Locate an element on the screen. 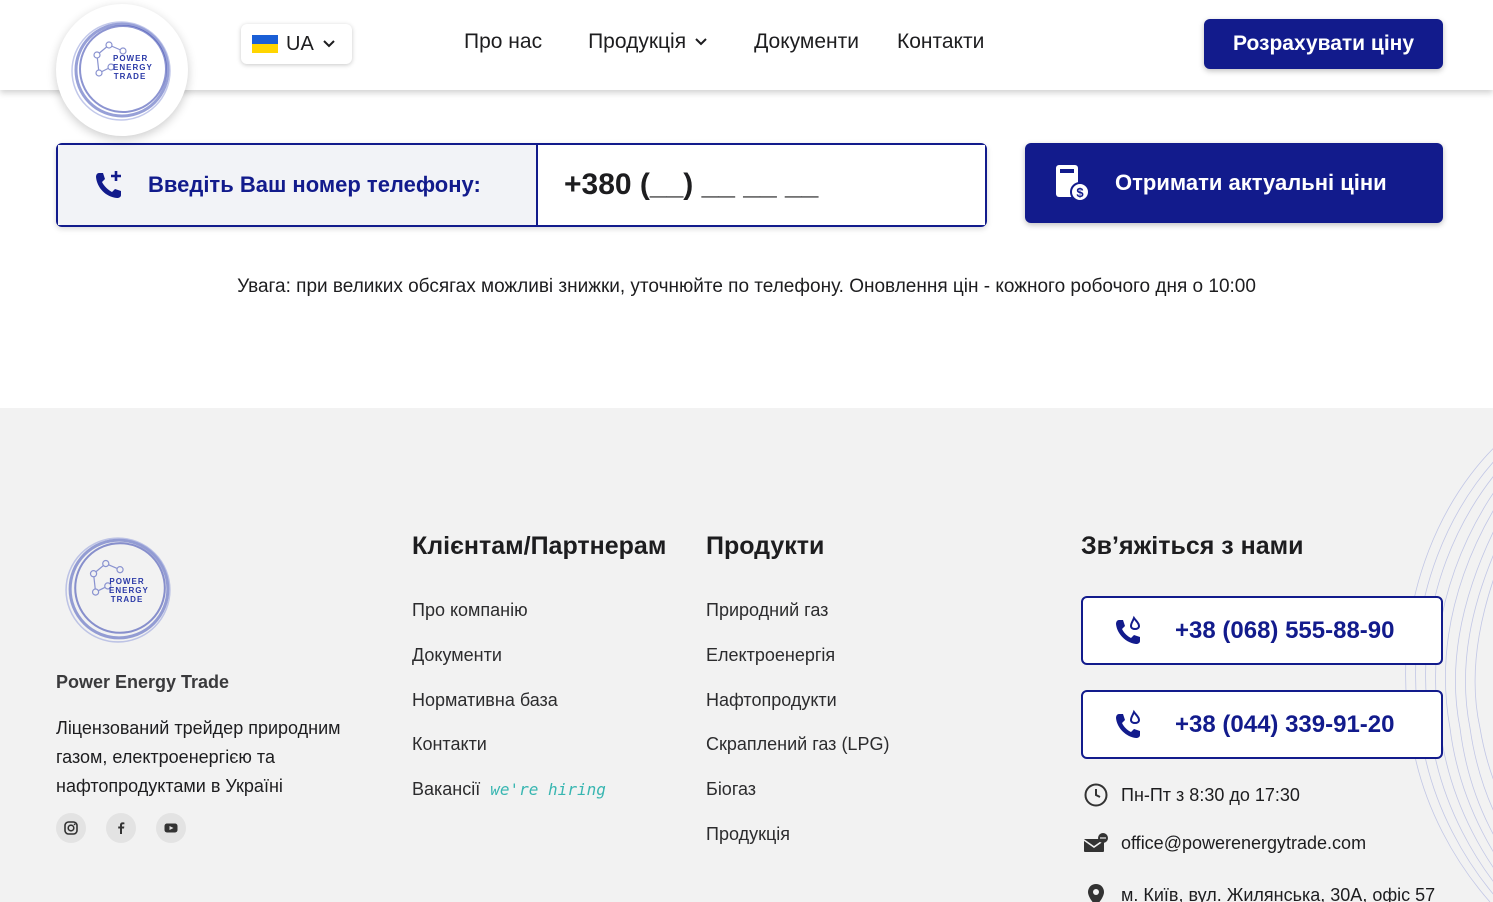 The width and height of the screenshot is (1493, 902). phone-card-office: +38 (044) 339-91-20 is located at coordinates (1262, 724).